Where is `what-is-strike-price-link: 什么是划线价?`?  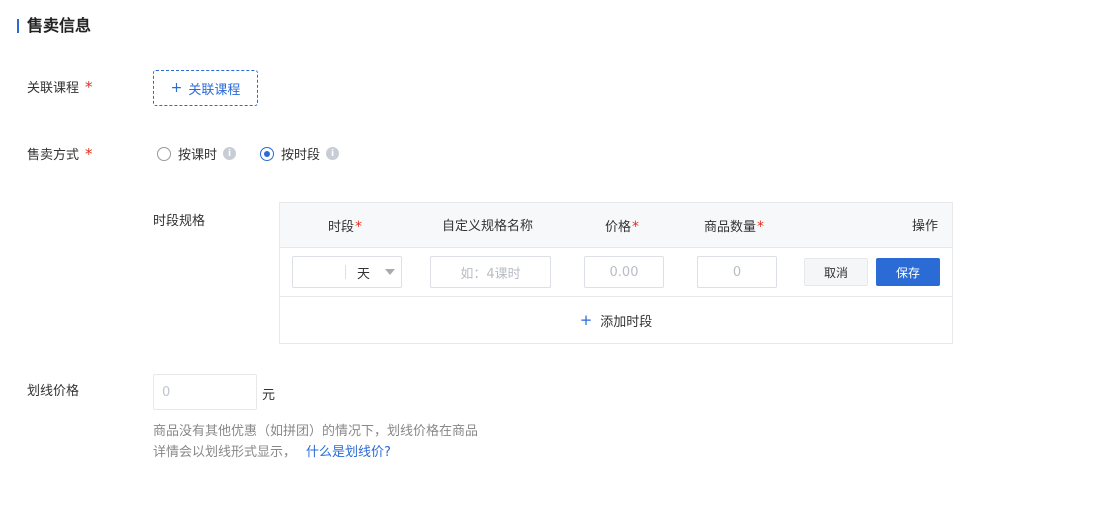
what-is-strike-price-link: 什么是划线价? is located at coordinates (348, 452).